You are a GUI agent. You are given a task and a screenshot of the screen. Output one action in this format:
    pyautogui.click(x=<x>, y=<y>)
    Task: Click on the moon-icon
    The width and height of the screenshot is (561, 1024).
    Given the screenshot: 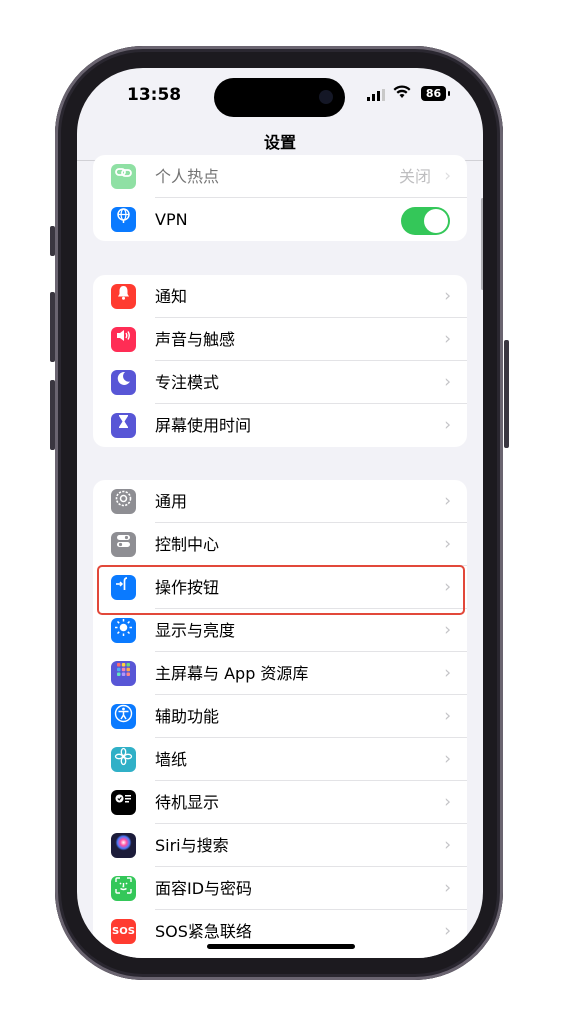 What is the action you would take?
    pyautogui.click(x=123, y=382)
    